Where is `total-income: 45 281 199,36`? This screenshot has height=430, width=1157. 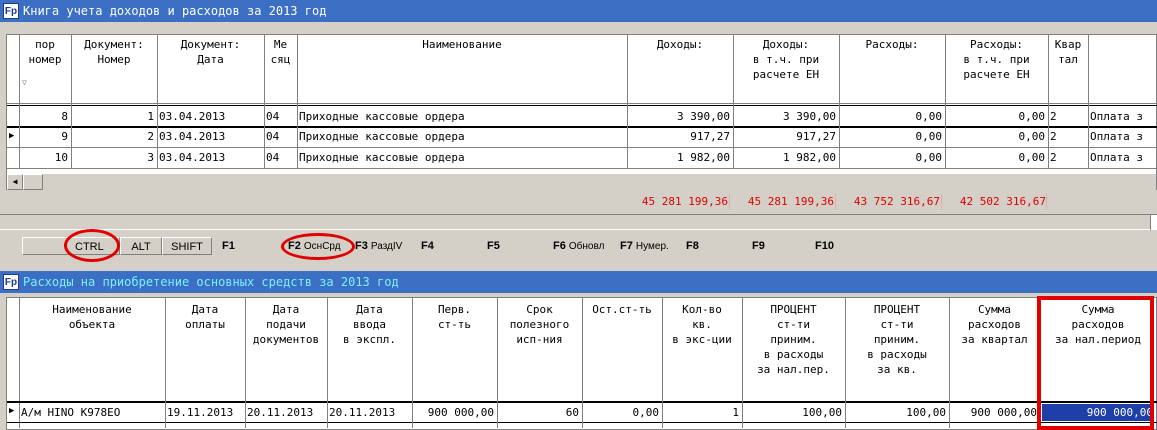 total-income: 45 281 199,36 is located at coordinates (684, 201).